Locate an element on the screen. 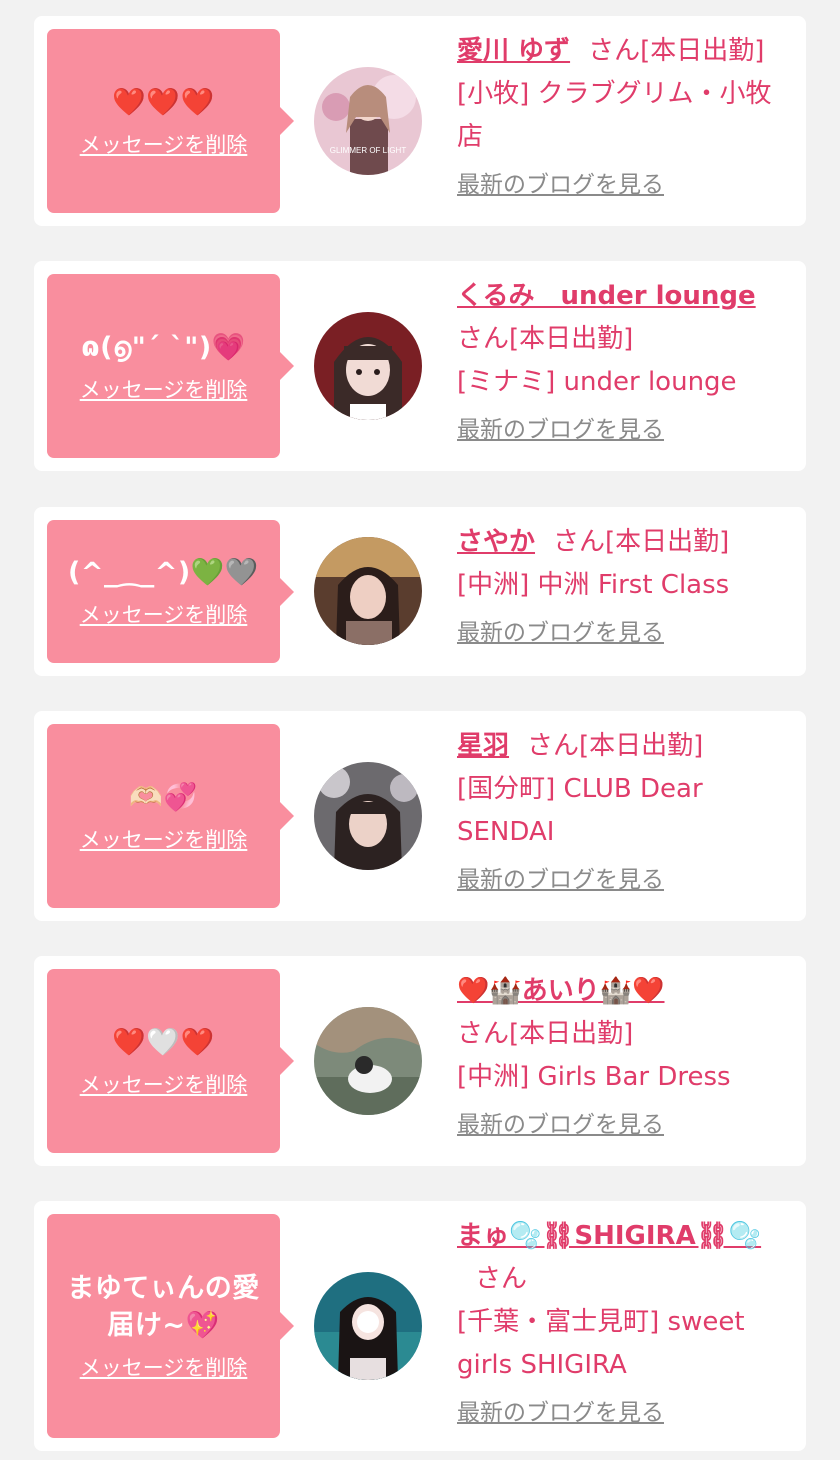  message-bubble: ❤️🤍❤️ メッセージを削除 is located at coordinates (170, 1061).